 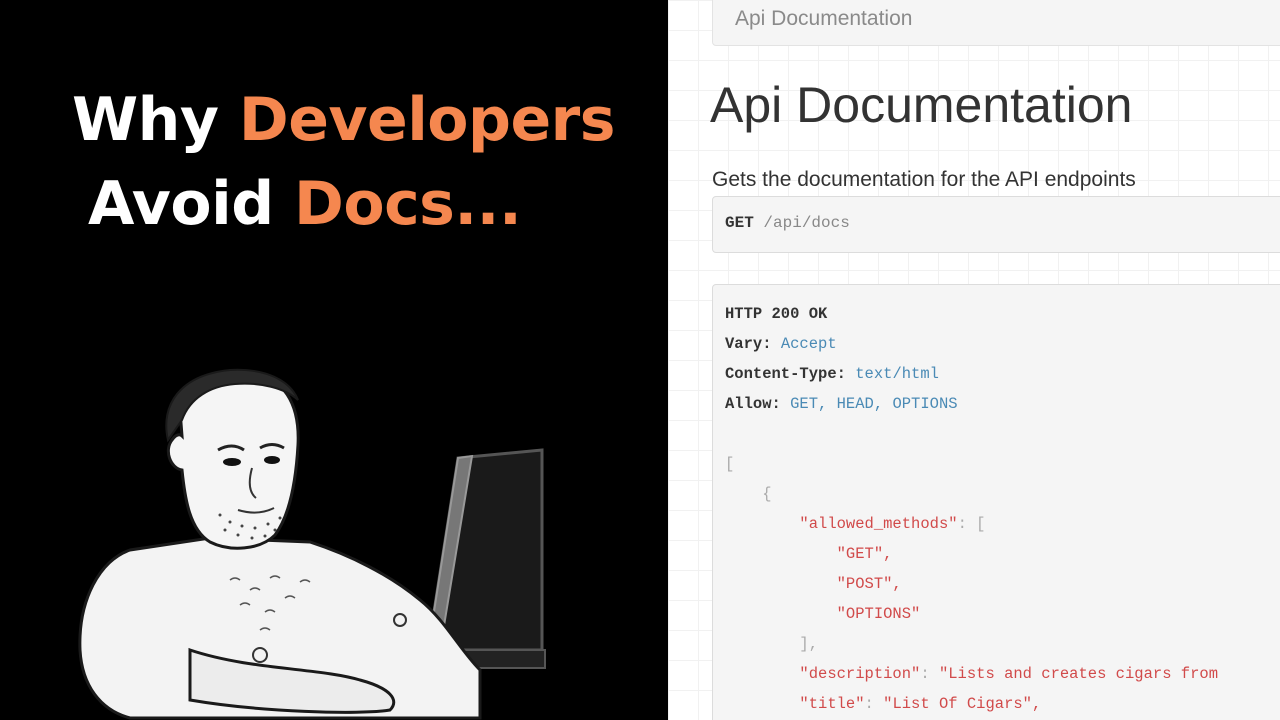 I want to click on json-method-item: "OPTIONS", so click(x=1002, y=614).